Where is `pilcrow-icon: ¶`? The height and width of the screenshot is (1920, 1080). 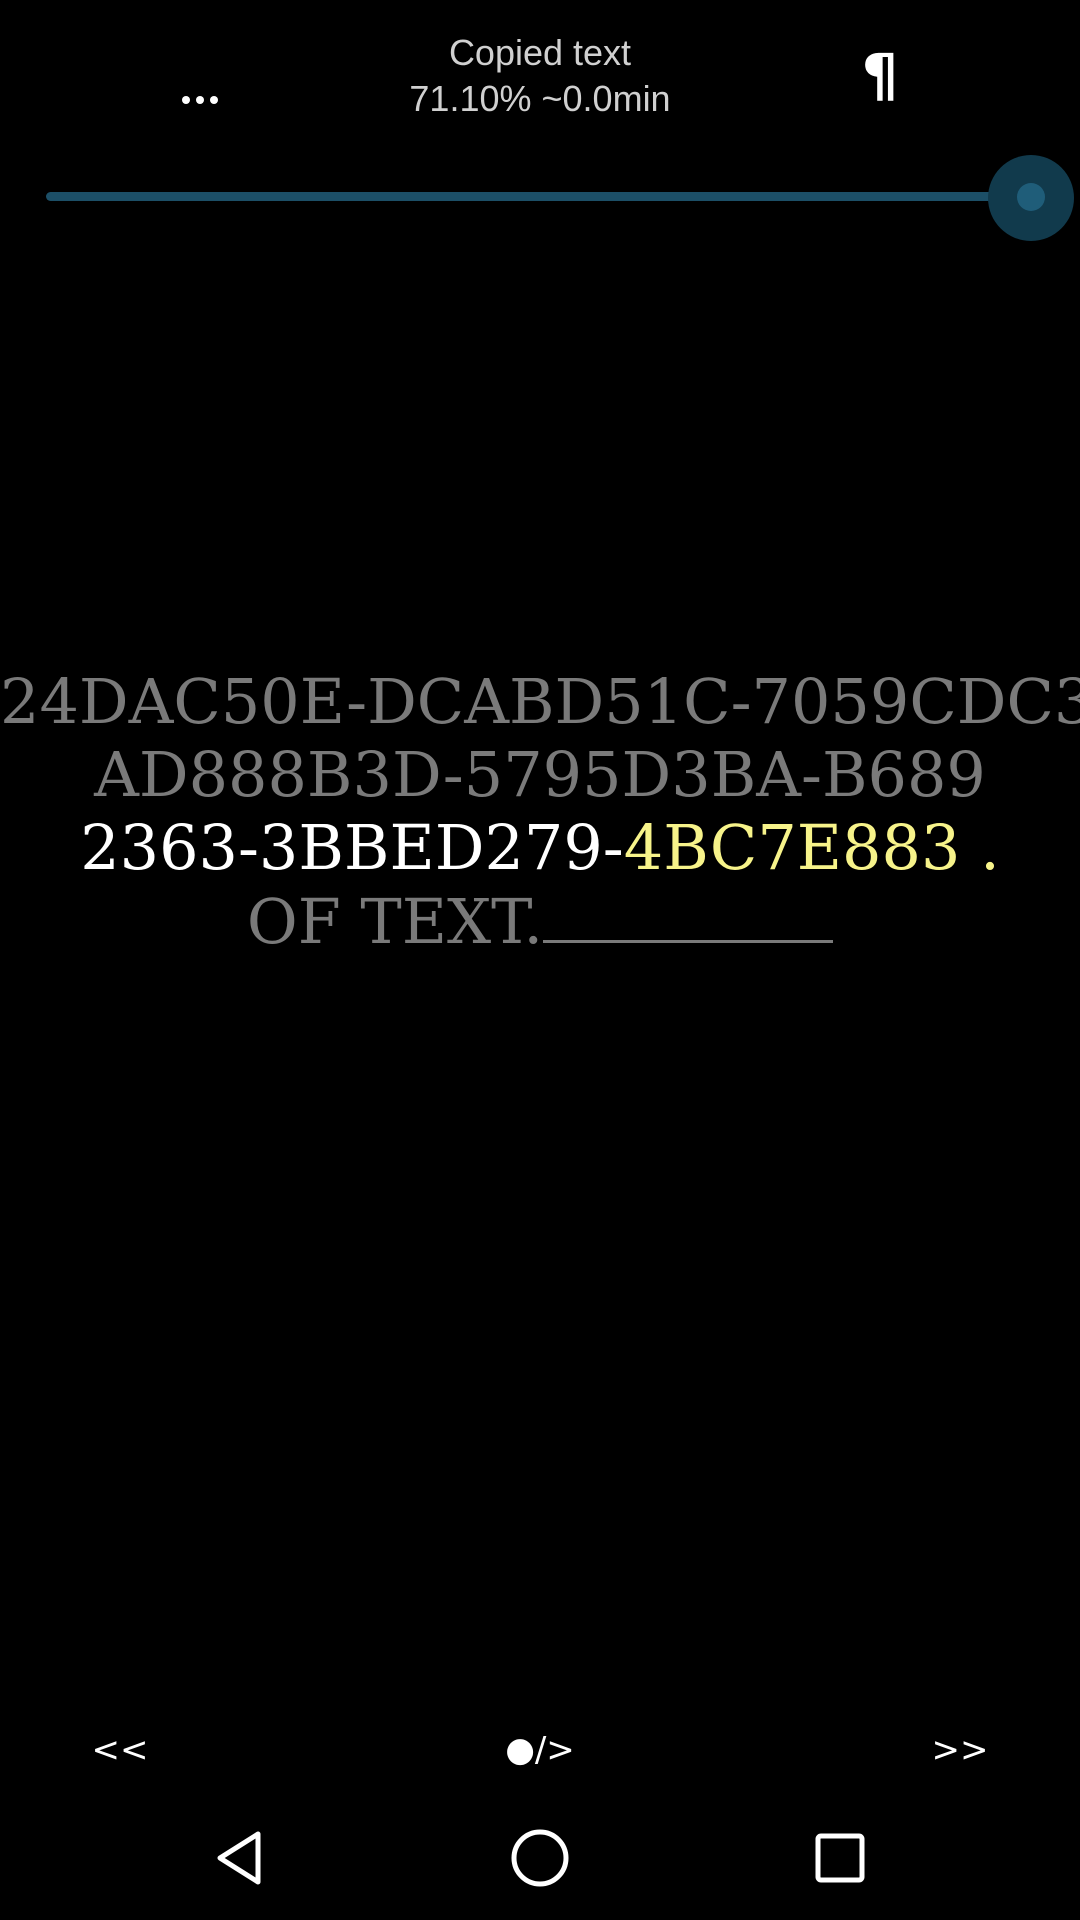 pilcrow-icon: ¶ is located at coordinates (880, 75).